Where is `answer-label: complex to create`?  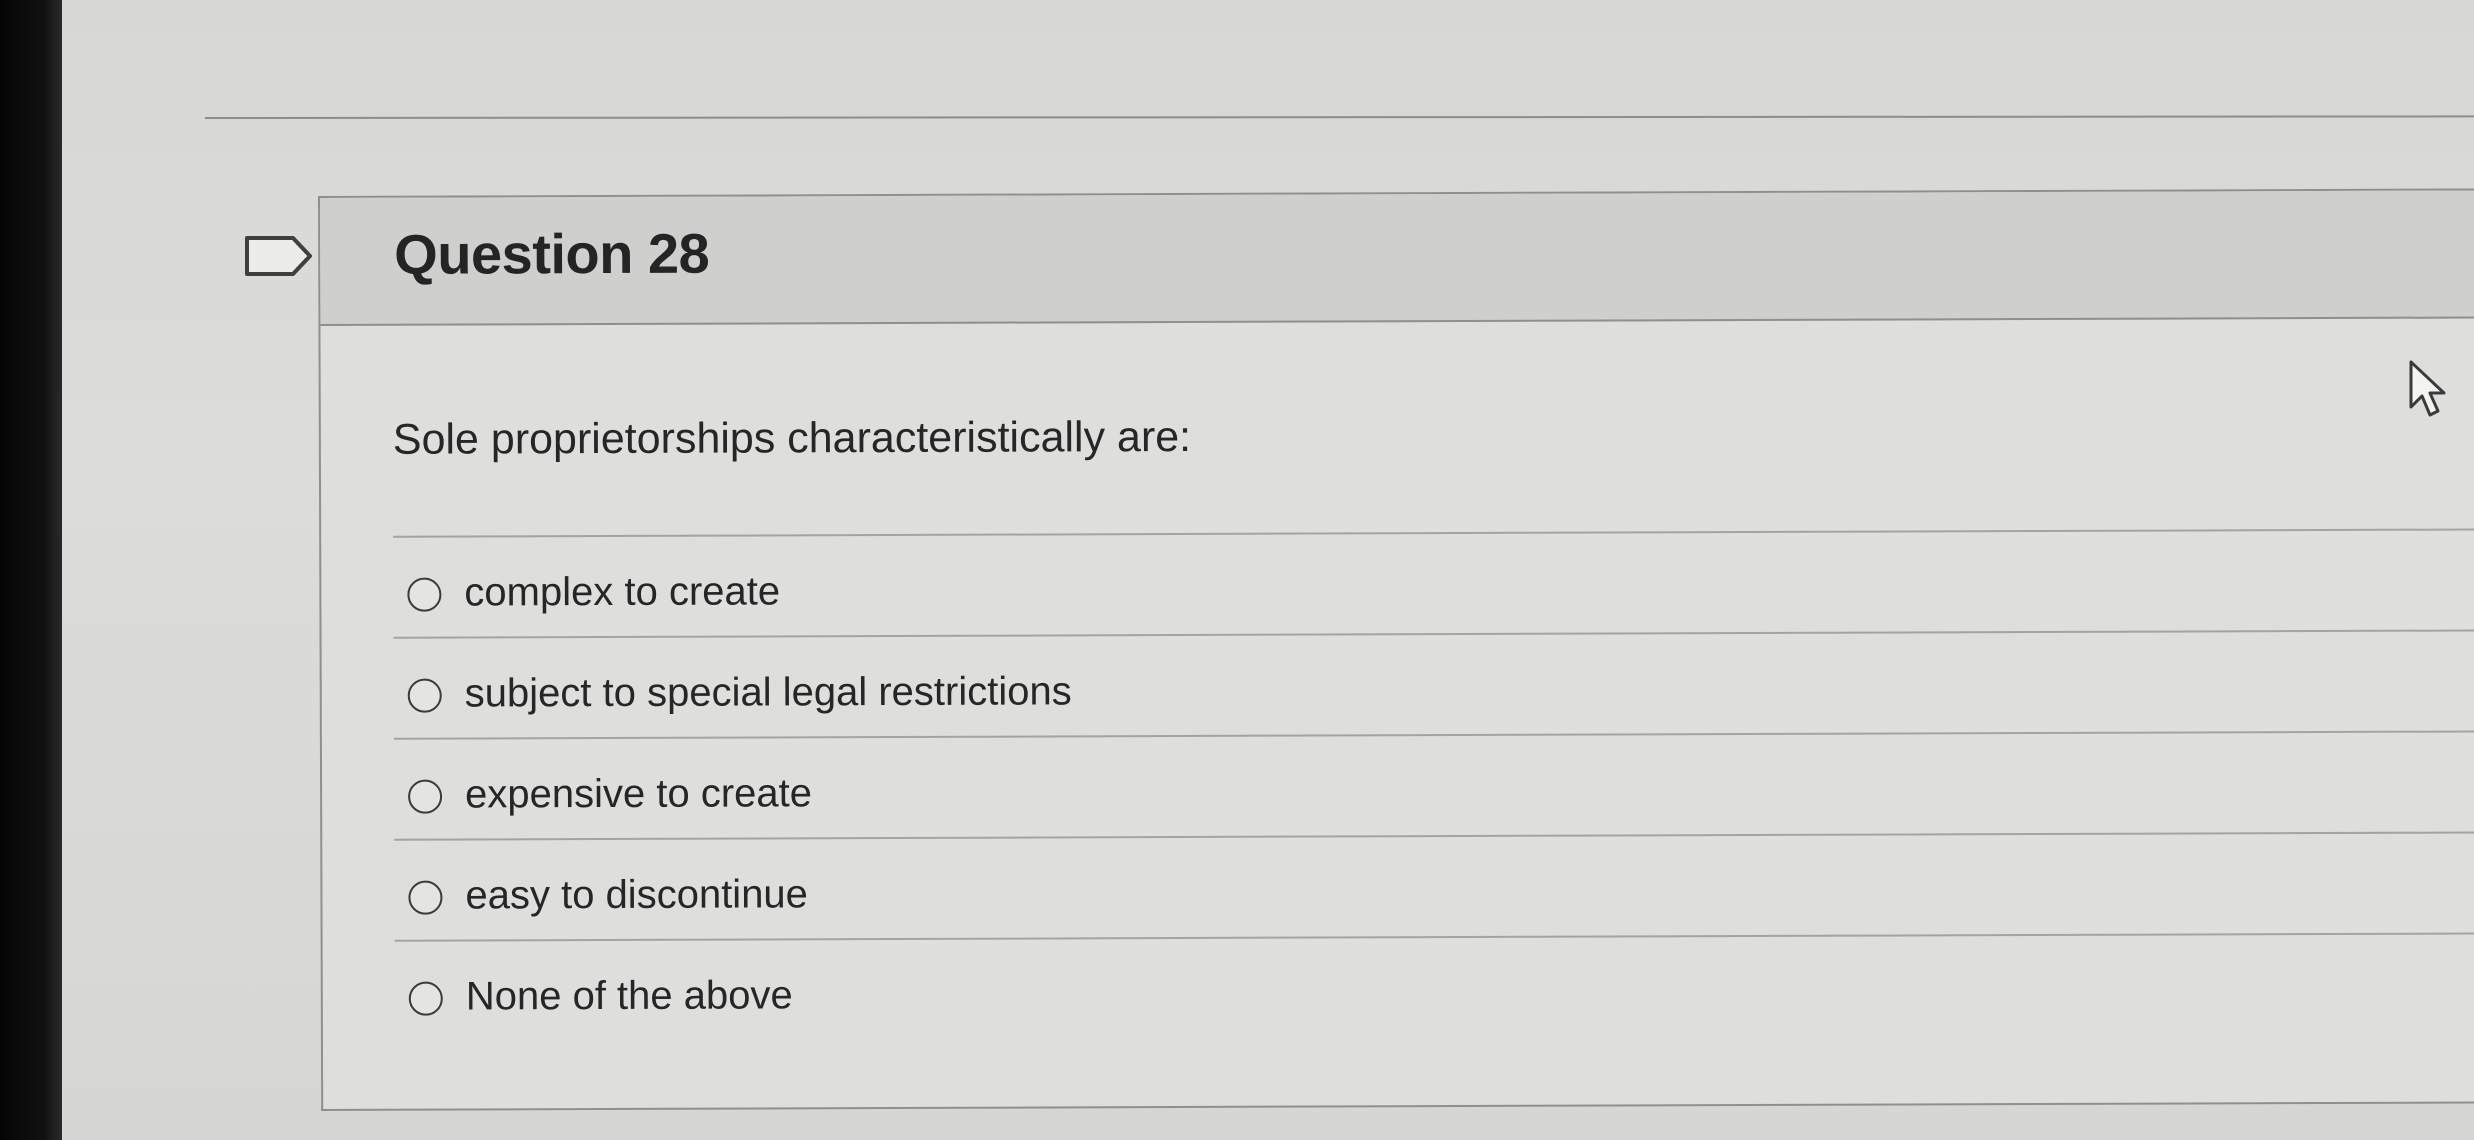
answer-label: complex to create is located at coordinates (622, 592).